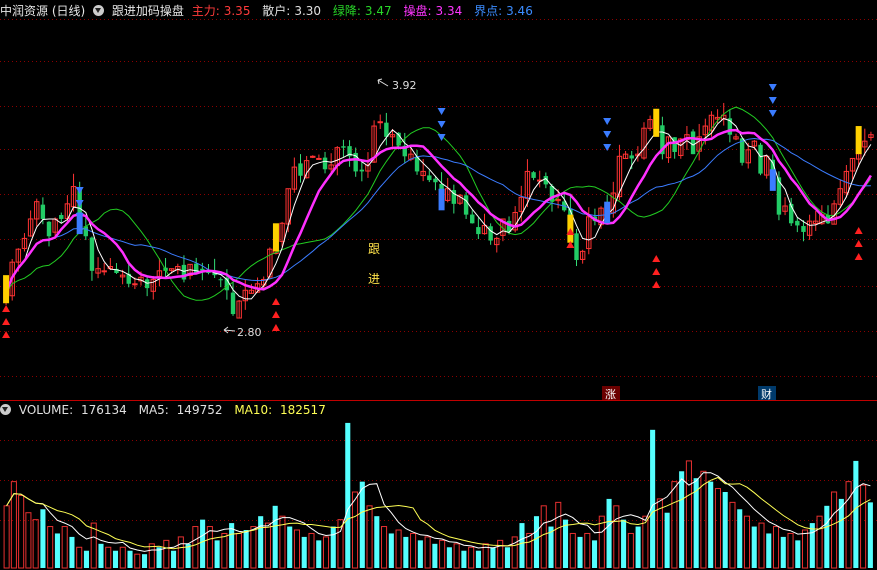  What do you see at coordinates (766, 394) in the screenshot?
I see `tag-cai: 财` at bounding box center [766, 394].